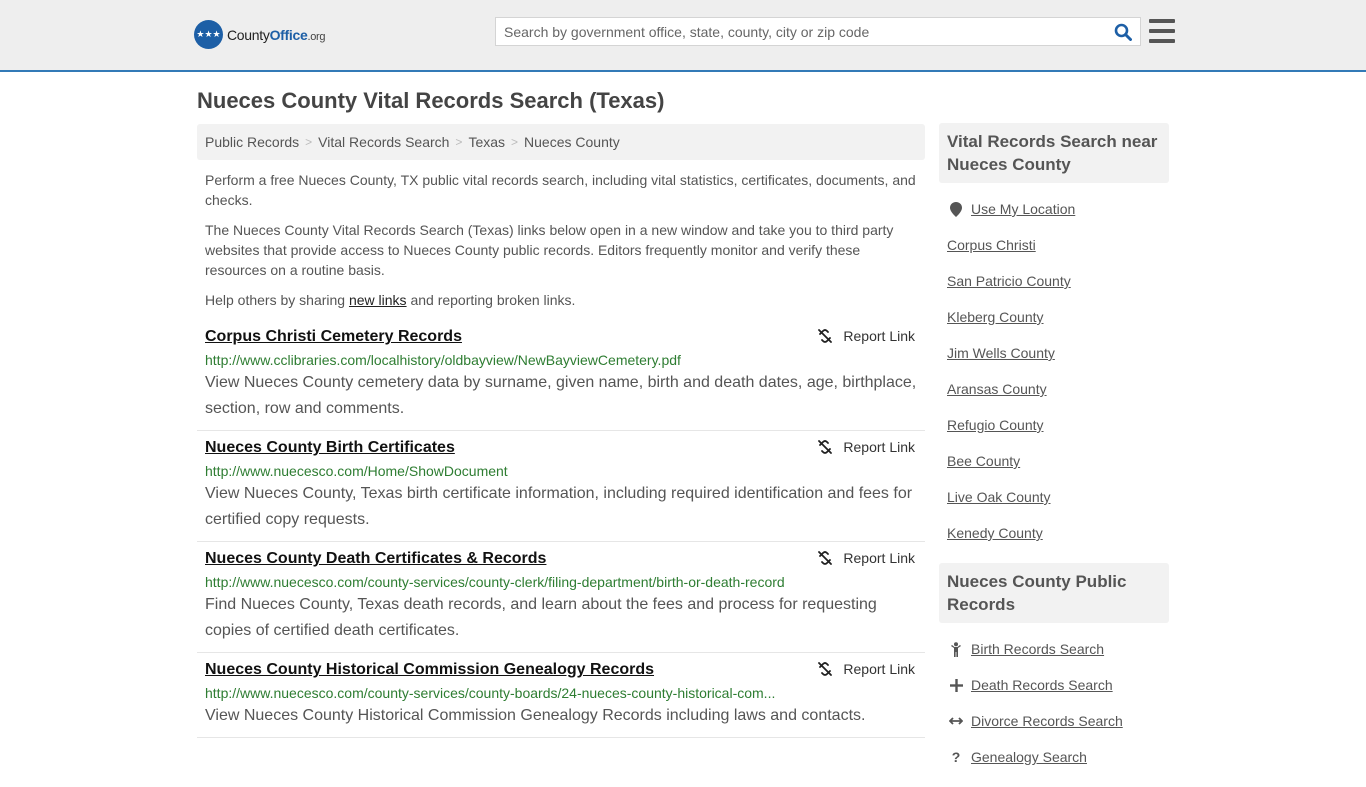 Image resolution: width=1366 pixels, height=787 pixels. Describe the element at coordinates (1009, 281) in the screenshot. I see `nearby-link: San Patricio County` at that location.